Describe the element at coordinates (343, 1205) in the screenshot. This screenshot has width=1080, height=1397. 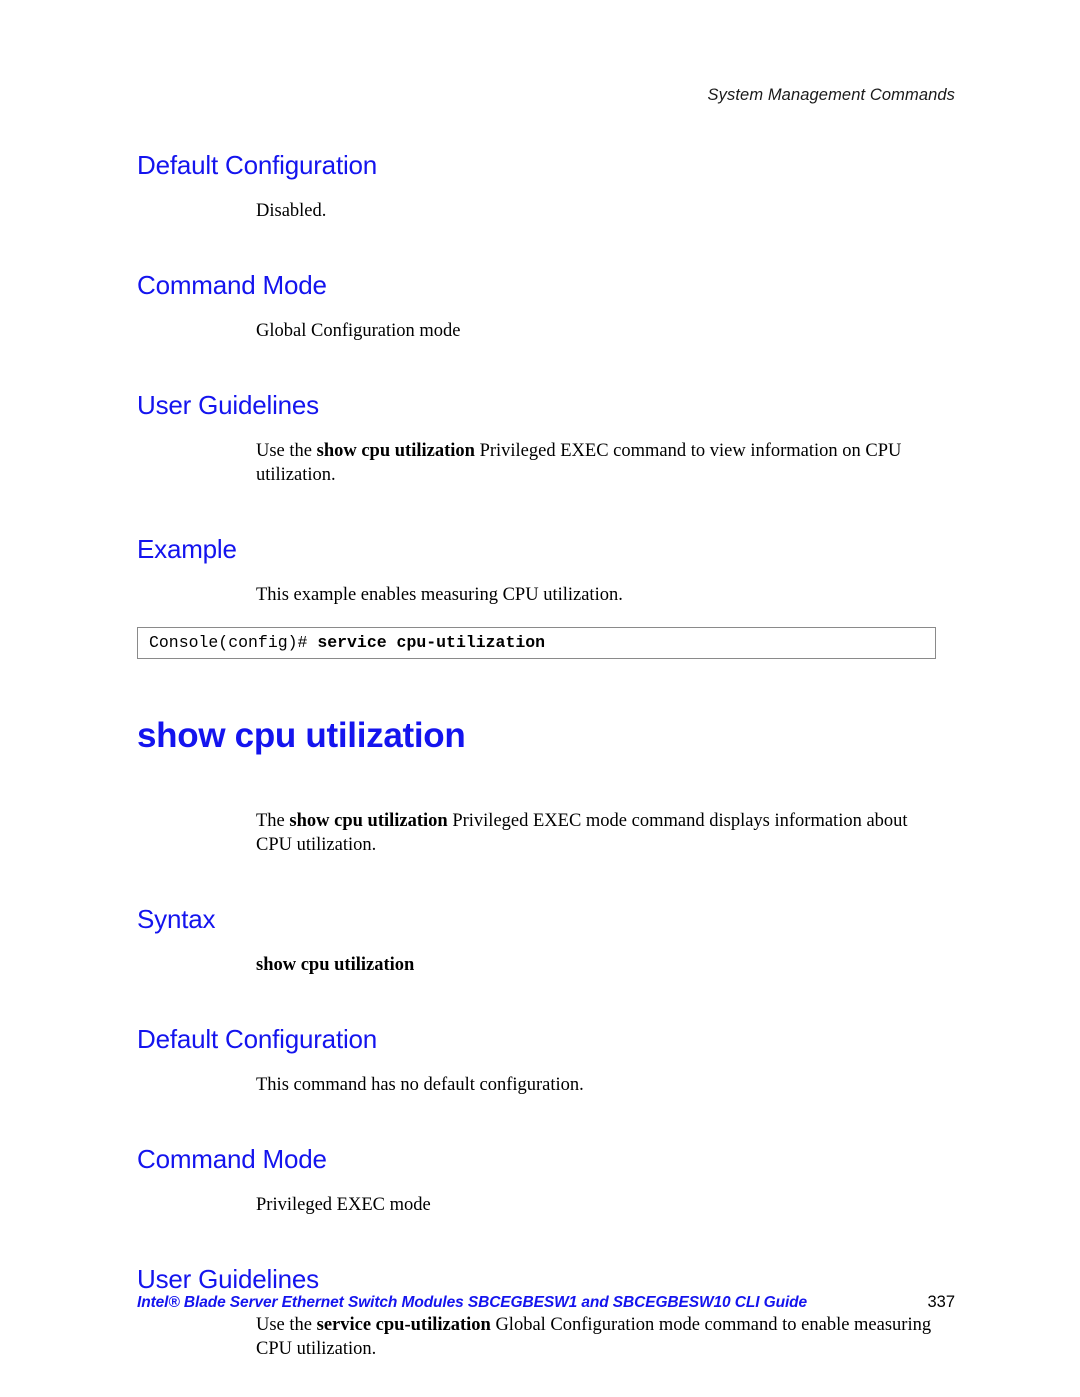
I see `body-command-mode-2: Privileged EXEC mode` at that location.